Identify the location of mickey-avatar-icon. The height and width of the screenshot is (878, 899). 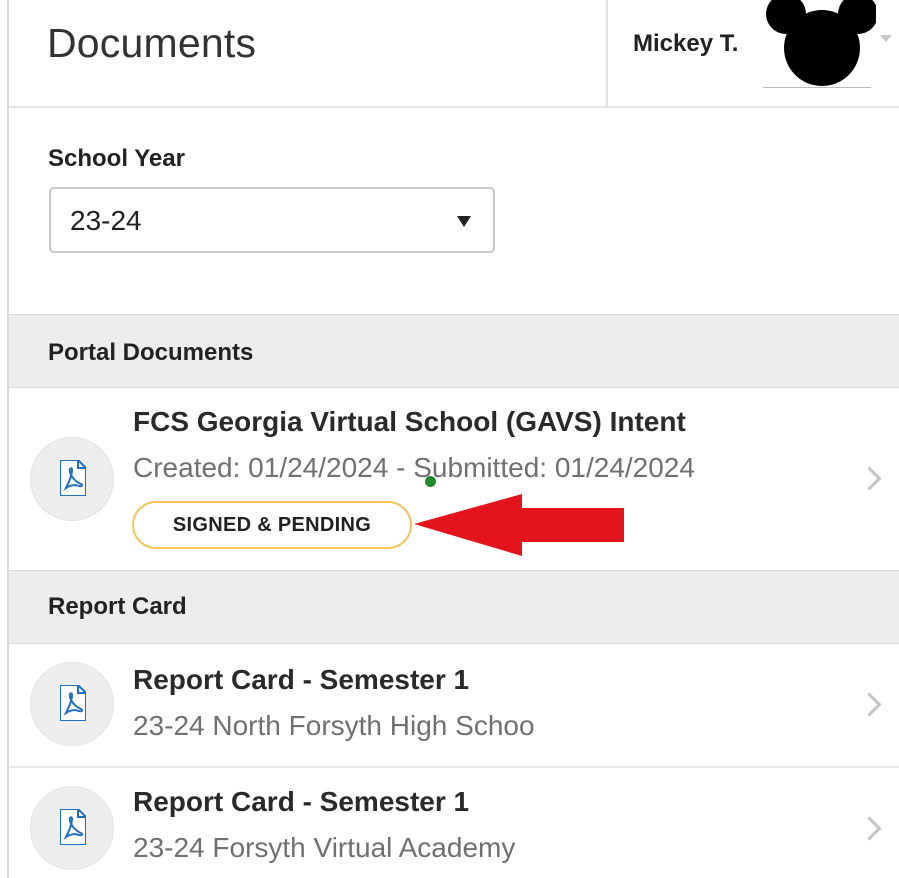
(821, 46).